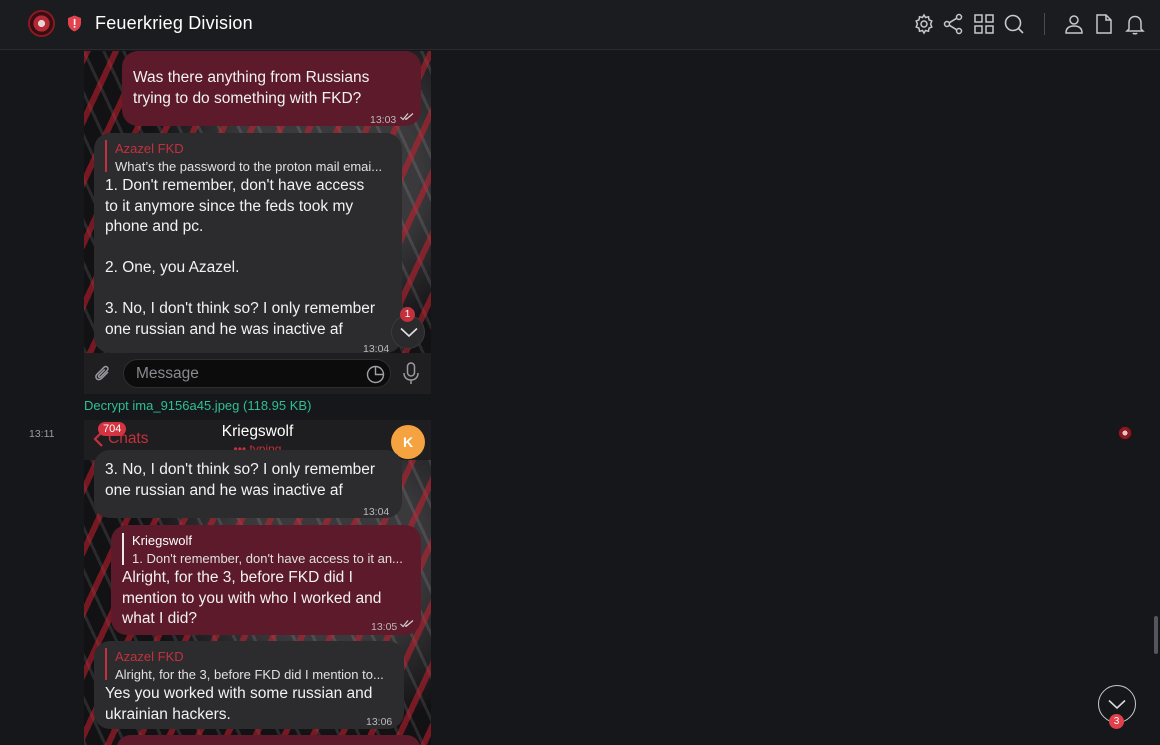 The width and height of the screenshot is (1160, 745). I want to click on search-icon, so click(1014, 24).